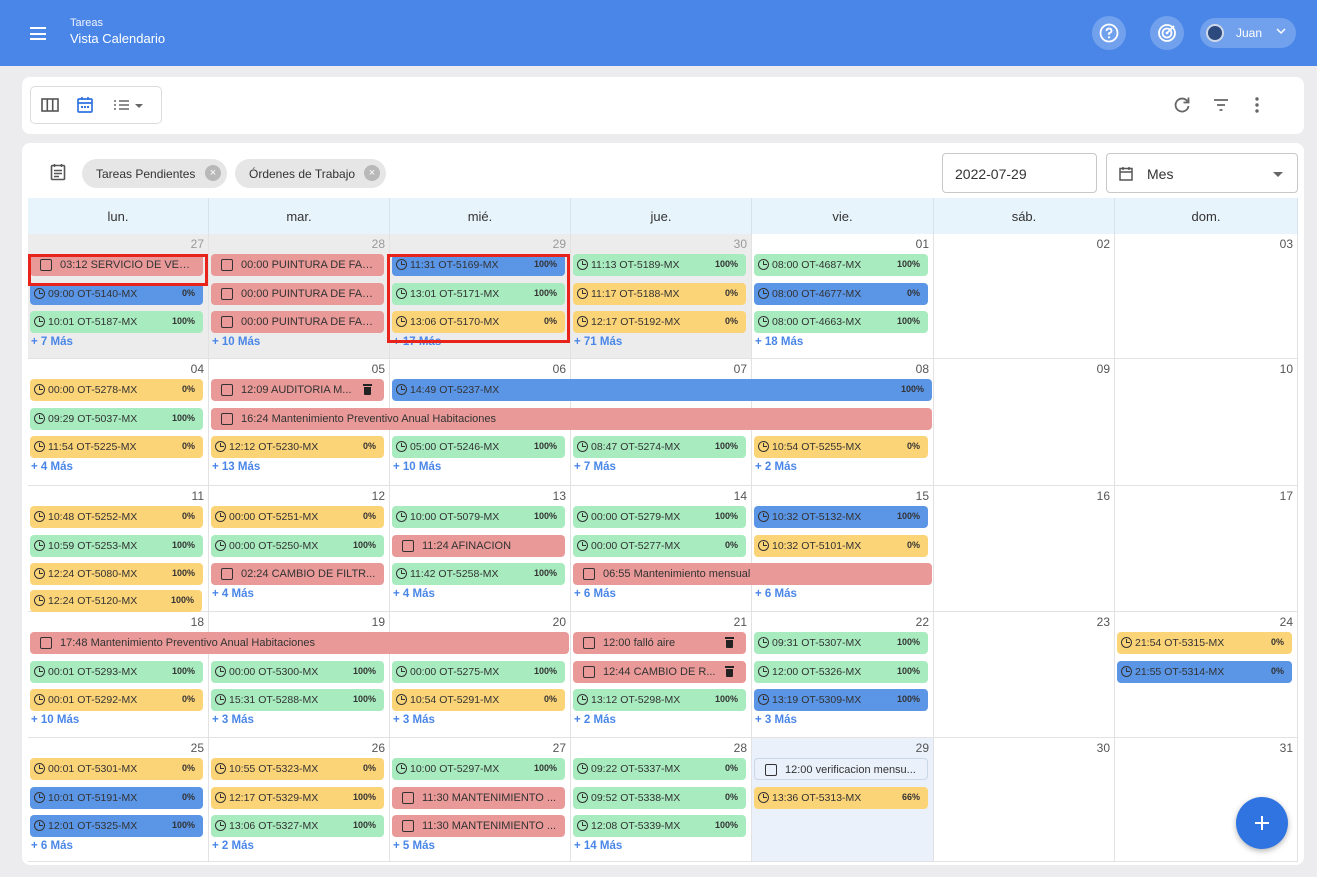 The image size is (1317, 877). I want to click on day-number: 11, so click(198, 496).